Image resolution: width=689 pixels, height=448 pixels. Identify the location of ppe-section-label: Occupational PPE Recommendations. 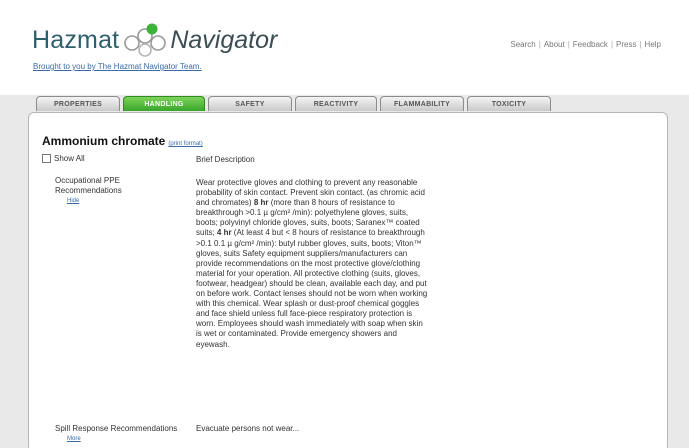
(88, 185).